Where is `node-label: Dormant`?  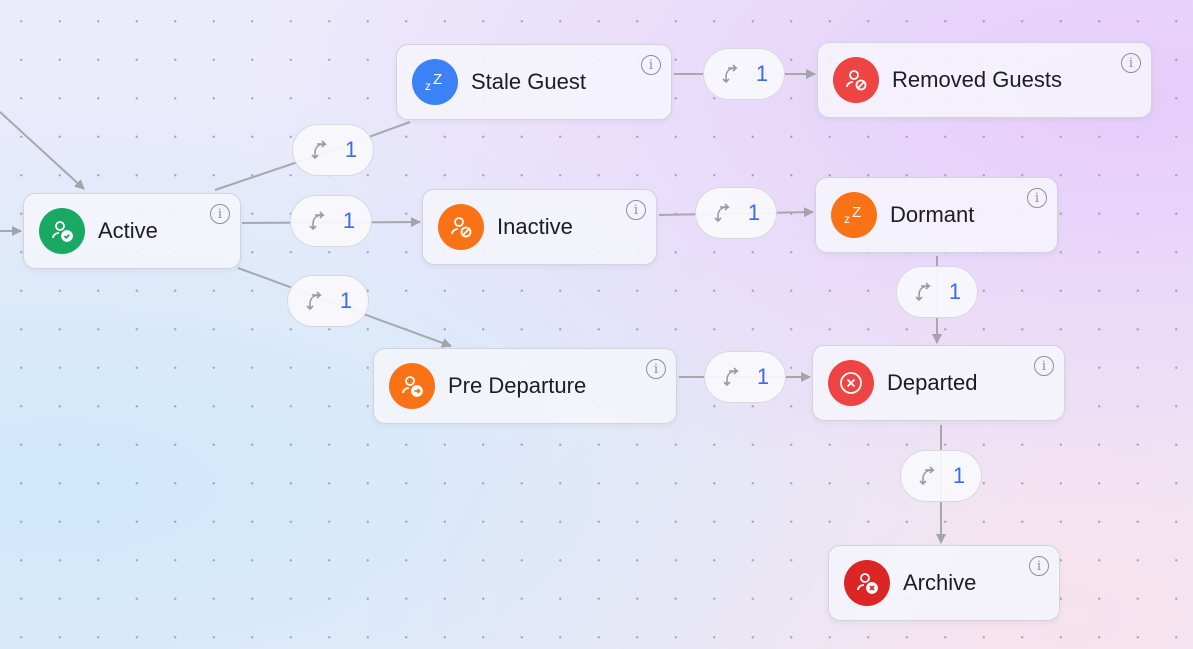 node-label: Dormant is located at coordinates (932, 214).